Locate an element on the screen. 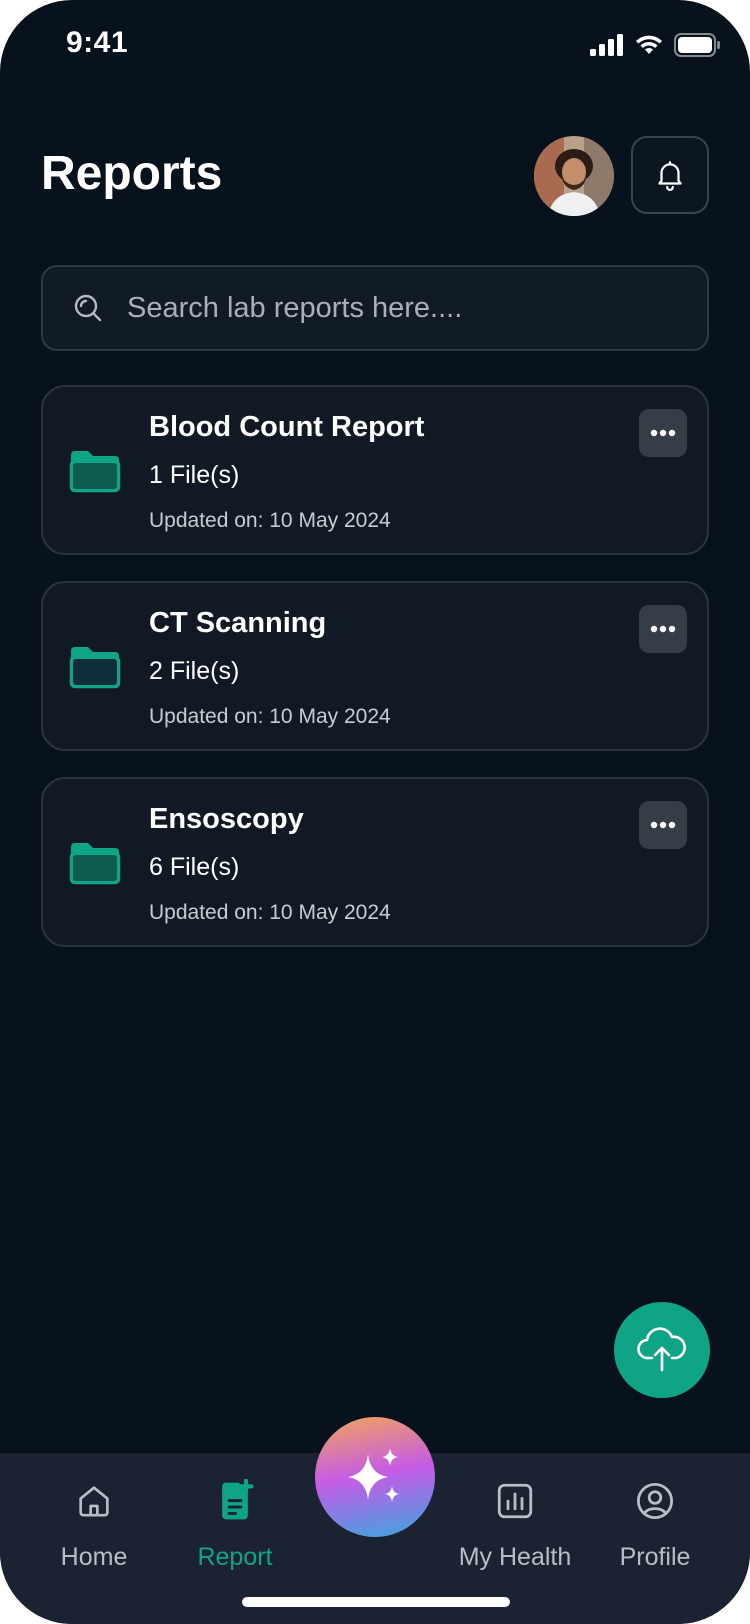 Image resolution: width=750 pixels, height=1624 pixels. report-file-count: 2 File(s) is located at coordinates (194, 671).